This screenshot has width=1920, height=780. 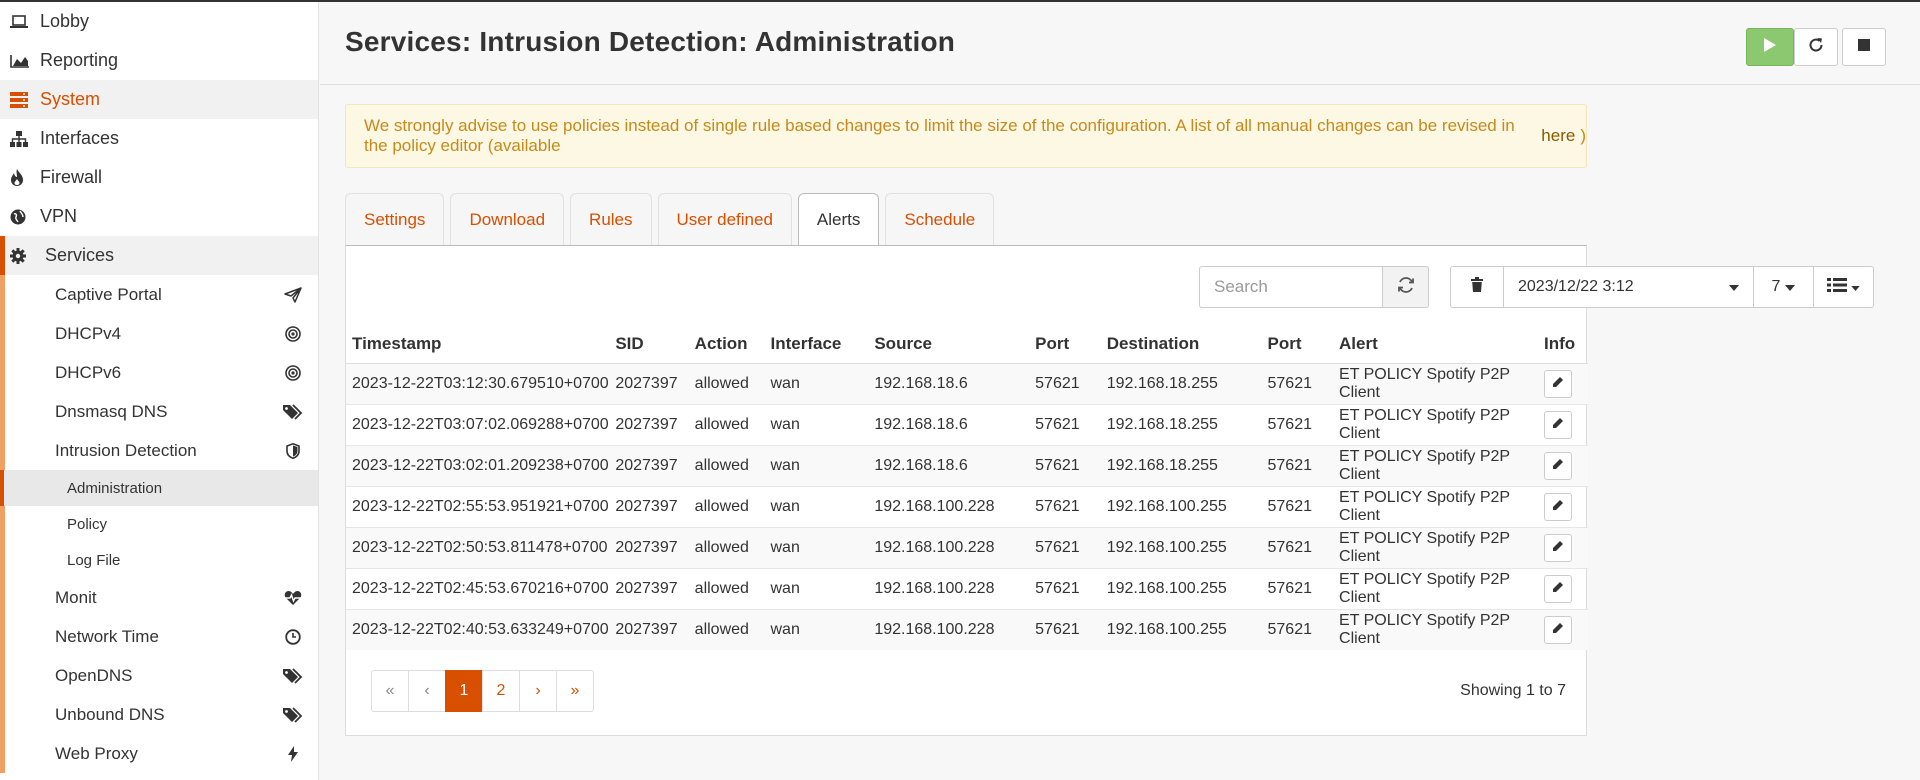 What do you see at coordinates (161, 714) in the screenshot?
I see `sidebar-item-unbound-dns: Unbound DNS` at bounding box center [161, 714].